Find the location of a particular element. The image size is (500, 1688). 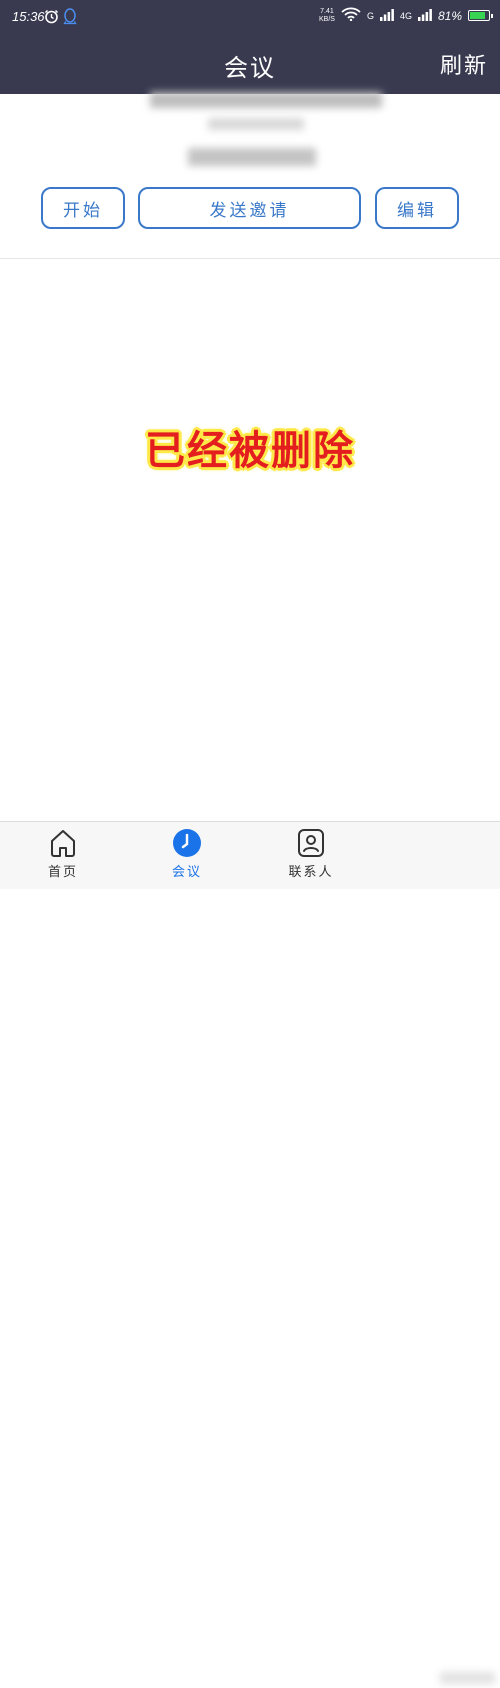

refresh-button: 刷新 is located at coordinates (464, 64).